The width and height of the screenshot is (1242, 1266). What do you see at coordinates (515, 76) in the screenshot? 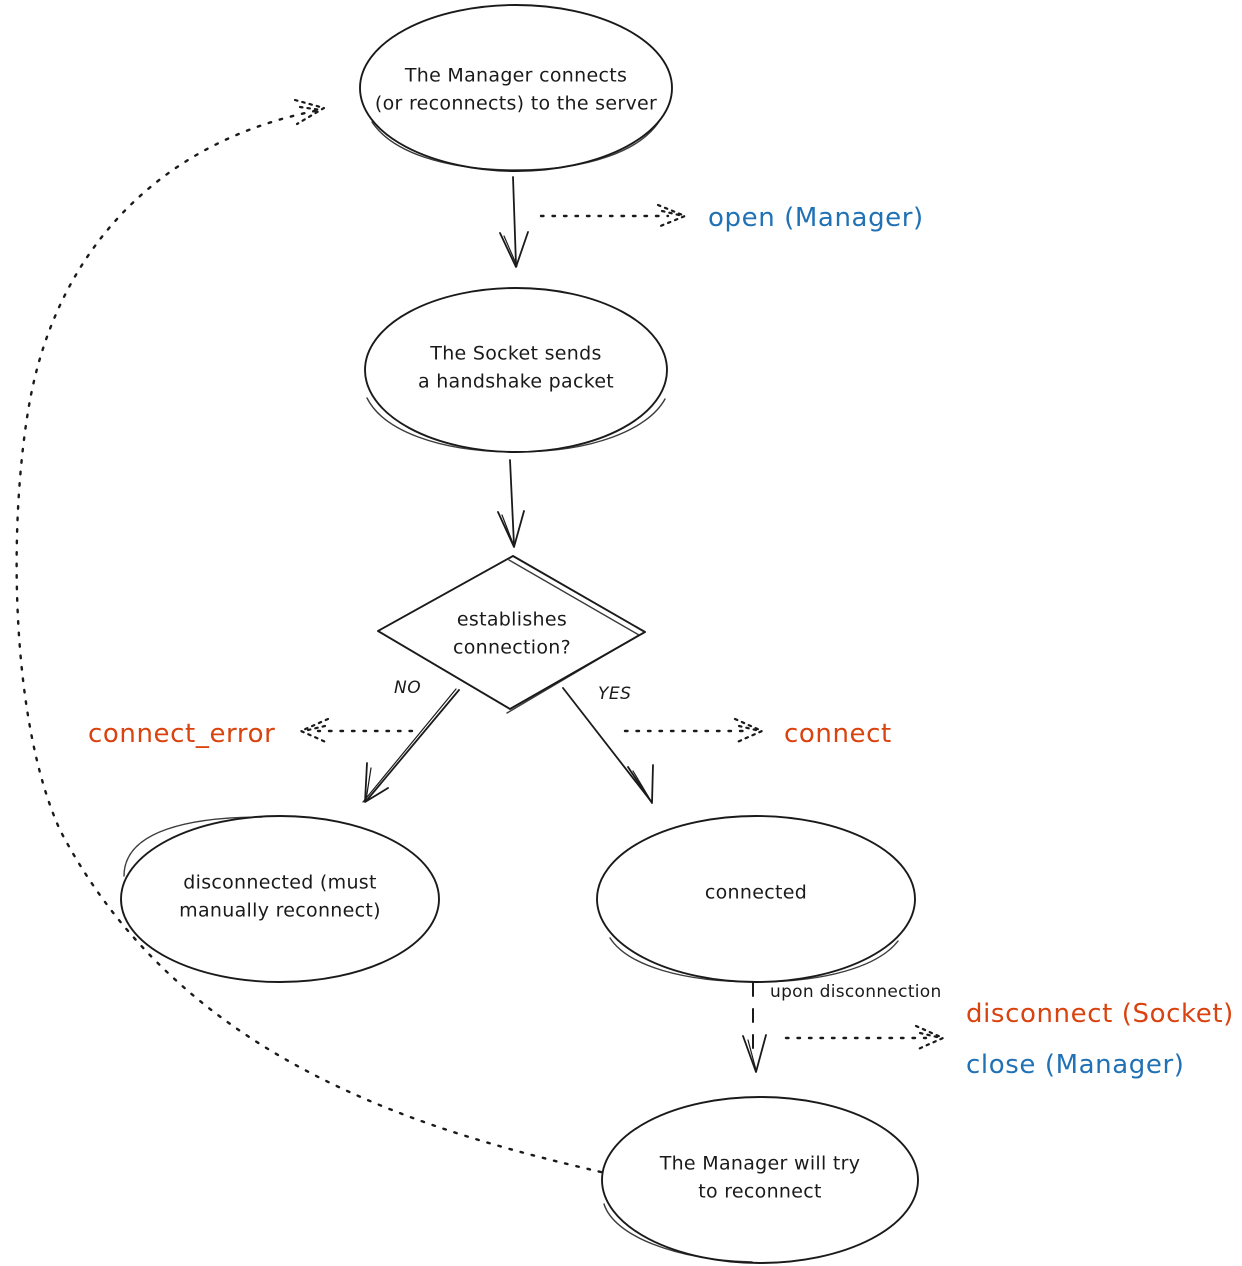
I see `node-manager-connects-line1: The Manager connects` at bounding box center [515, 76].